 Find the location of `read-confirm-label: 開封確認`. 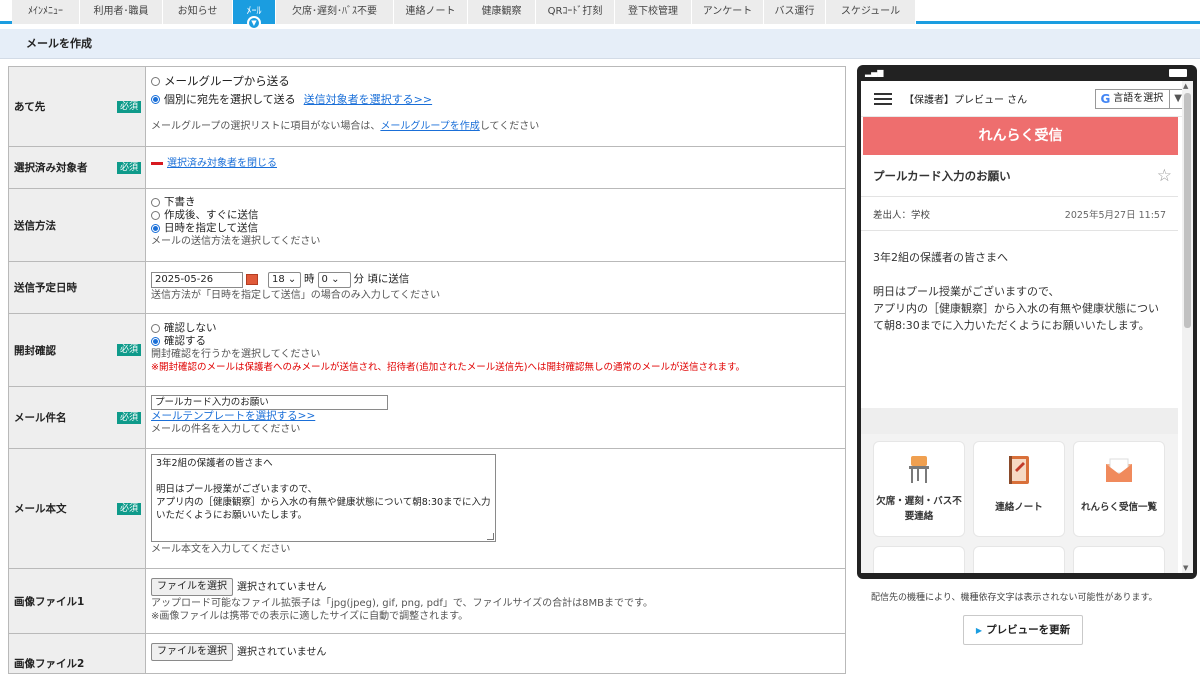

read-confirm-label: 開封確認 is located at coordinates (35, 350).